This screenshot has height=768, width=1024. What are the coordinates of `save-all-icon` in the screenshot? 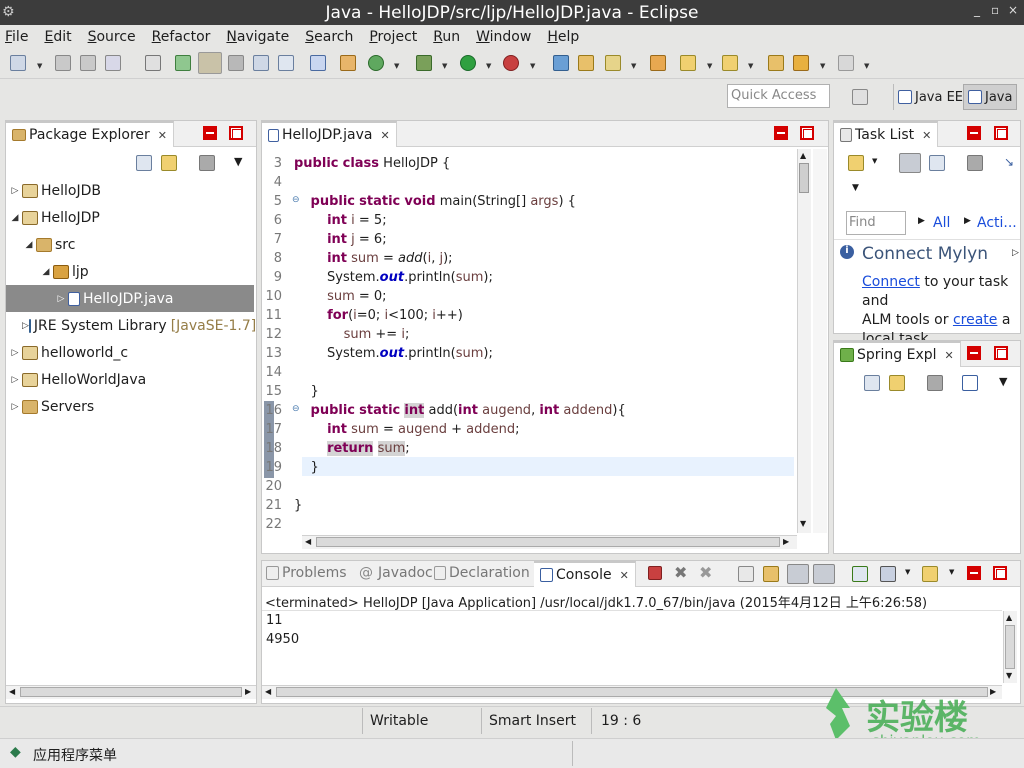 It's located at (88, 63).